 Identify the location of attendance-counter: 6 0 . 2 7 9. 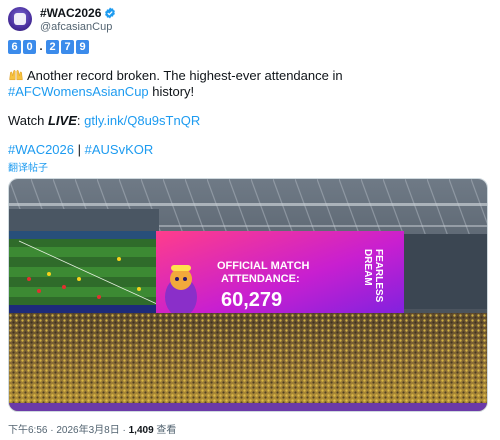
(48, 47).